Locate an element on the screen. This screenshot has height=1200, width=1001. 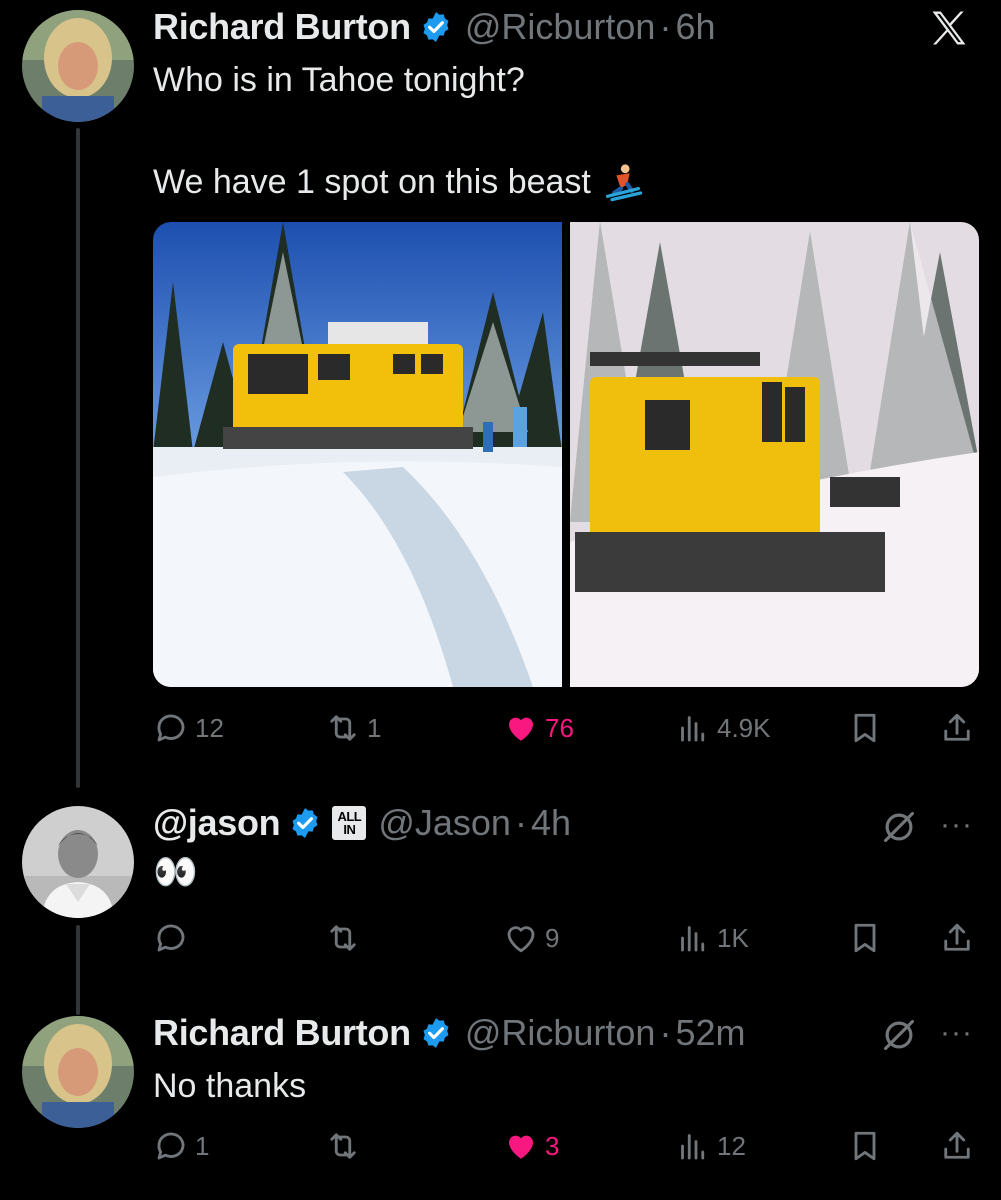
view-count: 1K is located at coordinates (733, 937).